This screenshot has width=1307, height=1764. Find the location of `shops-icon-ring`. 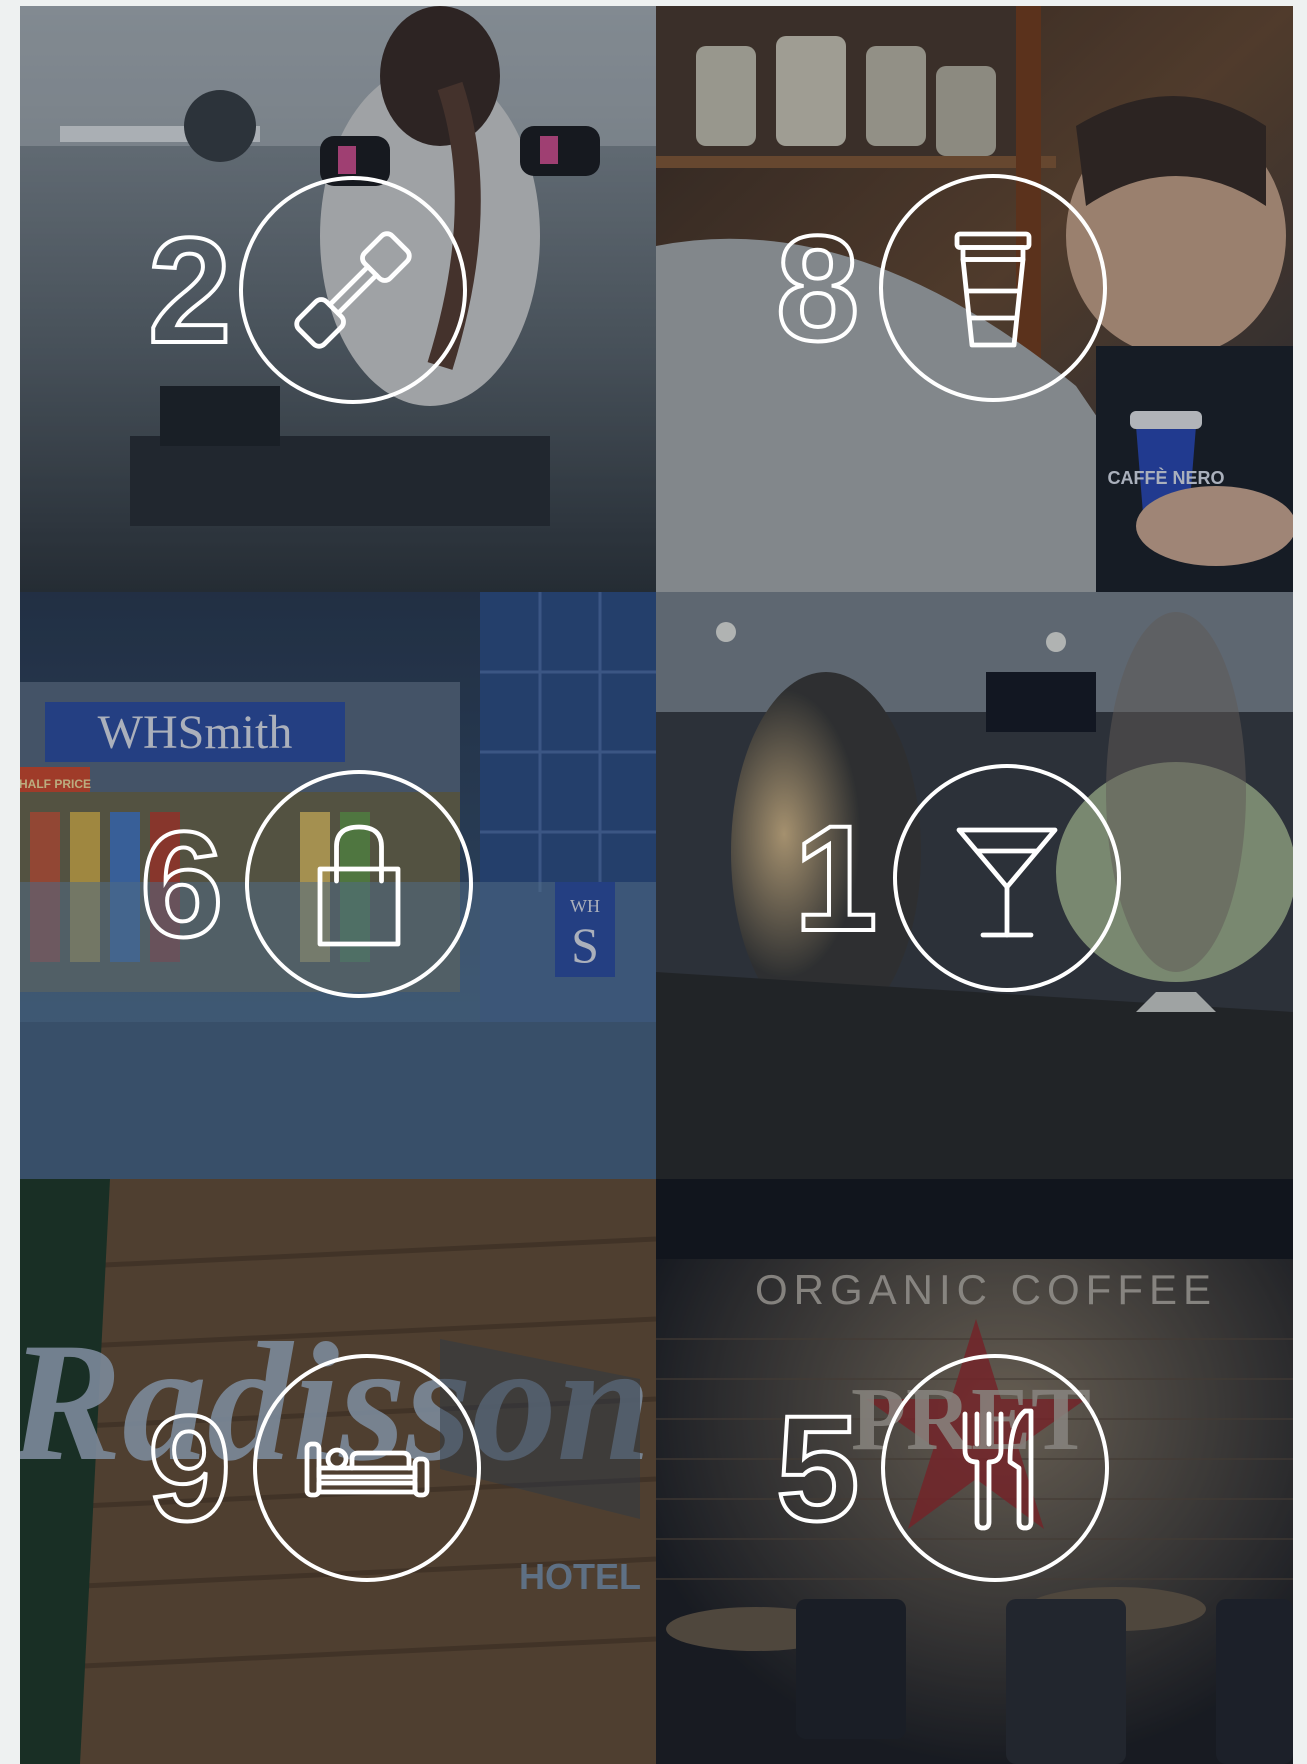

shops-icon-ring is located at coordinates (359, 884).